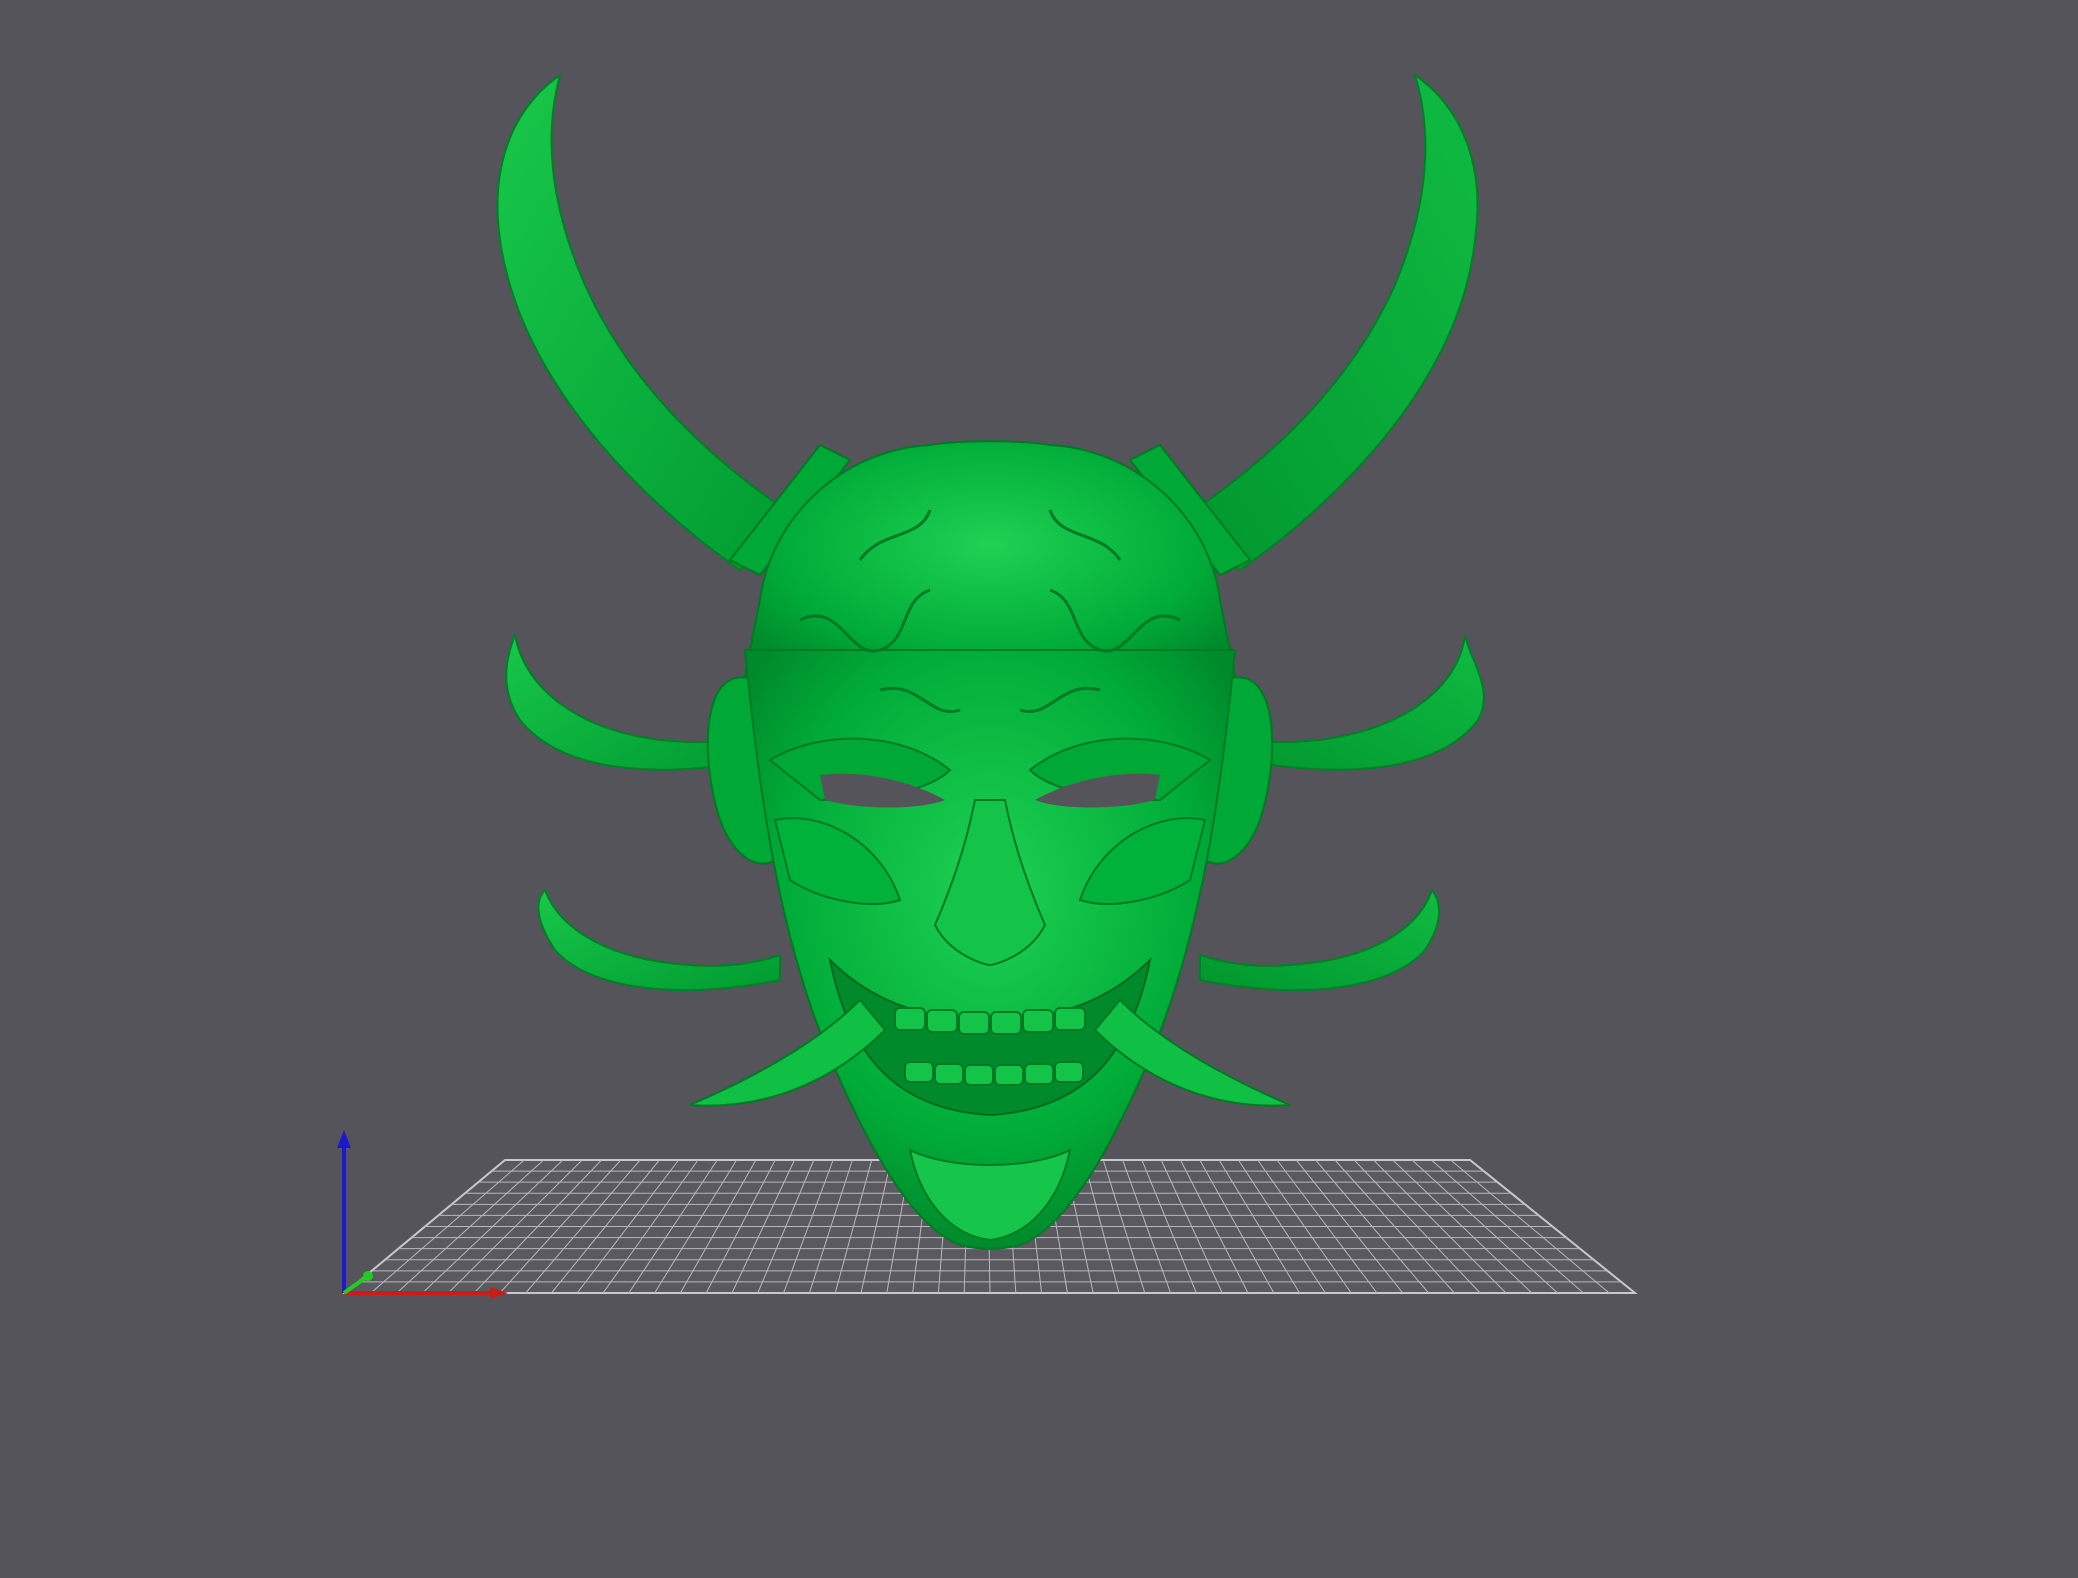 Image resolution: width=2078 pixels, height=1578 pixels. What do you see at coordinates (1319, 939) in the screenshot?
I see `right-lower-side-horn` at bounding box center [1319, 939].